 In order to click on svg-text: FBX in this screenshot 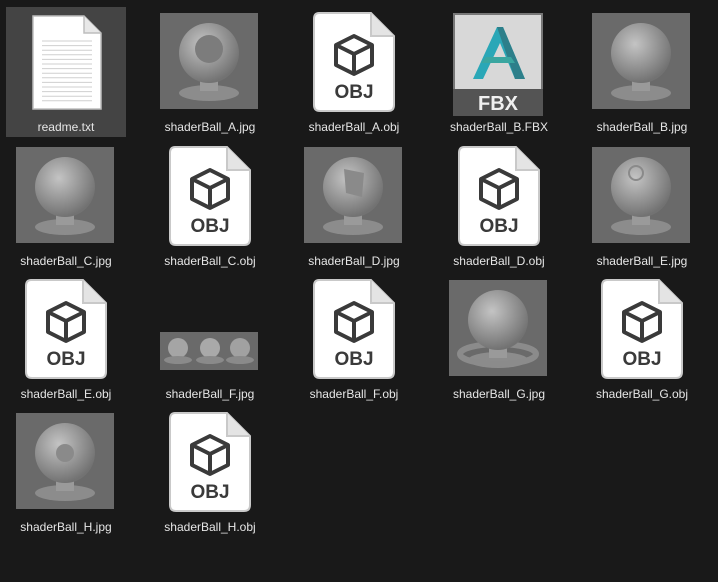, I will do `click(498, 104)`.